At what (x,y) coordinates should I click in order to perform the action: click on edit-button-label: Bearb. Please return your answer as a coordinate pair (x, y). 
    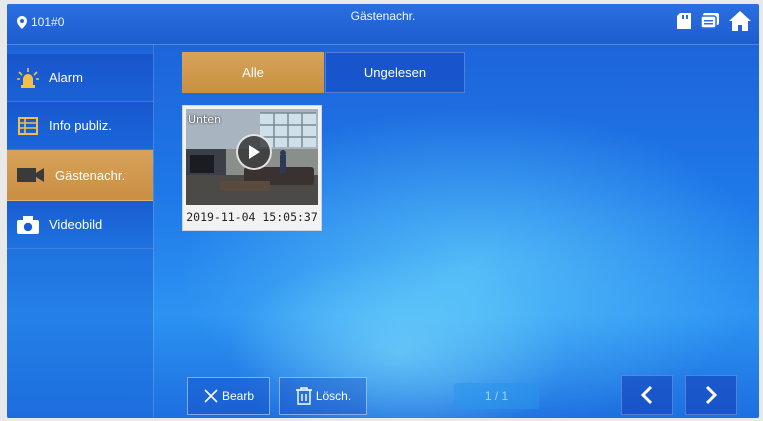
    Looking at the image, I should click on (238, 396).